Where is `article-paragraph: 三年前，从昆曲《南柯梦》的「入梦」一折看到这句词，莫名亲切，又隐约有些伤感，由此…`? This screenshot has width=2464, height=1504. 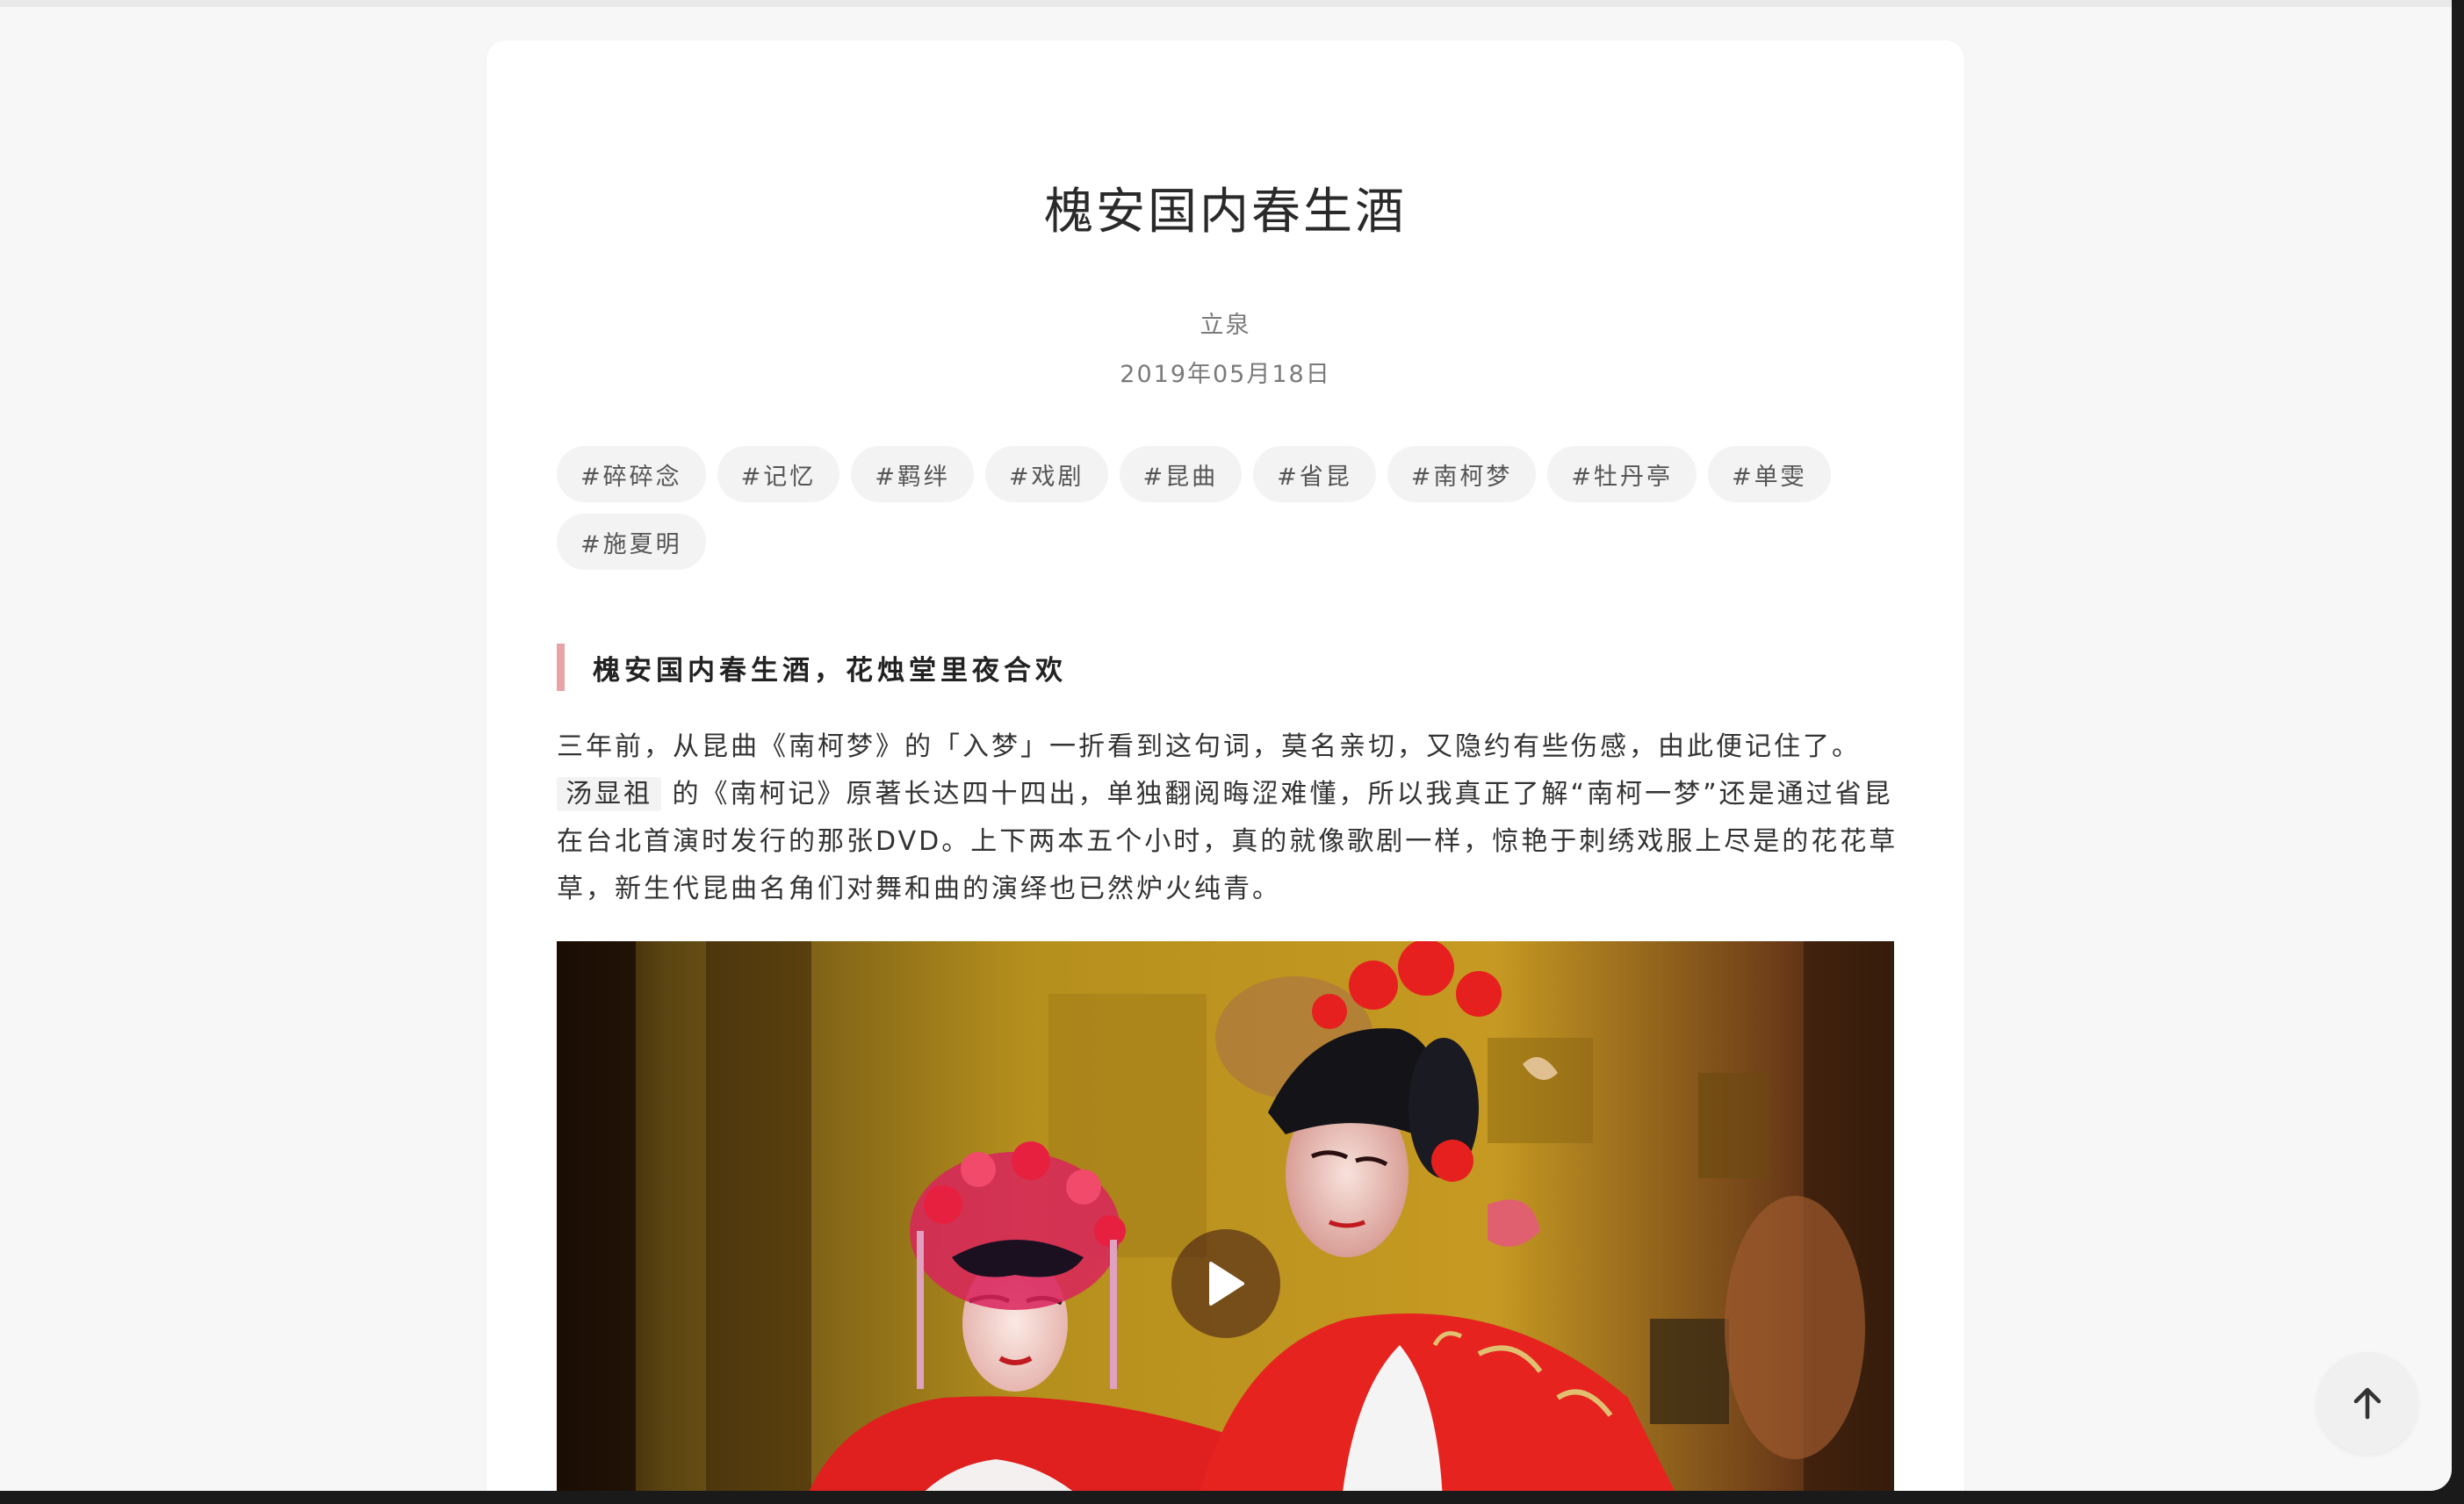 article-paragraph: 三年前，从昆曲《南柯梦》的「入梦」一折看到这句词，莫名亲切，又隐约有些伤感，由此… is located at coordinates (1228, 818).